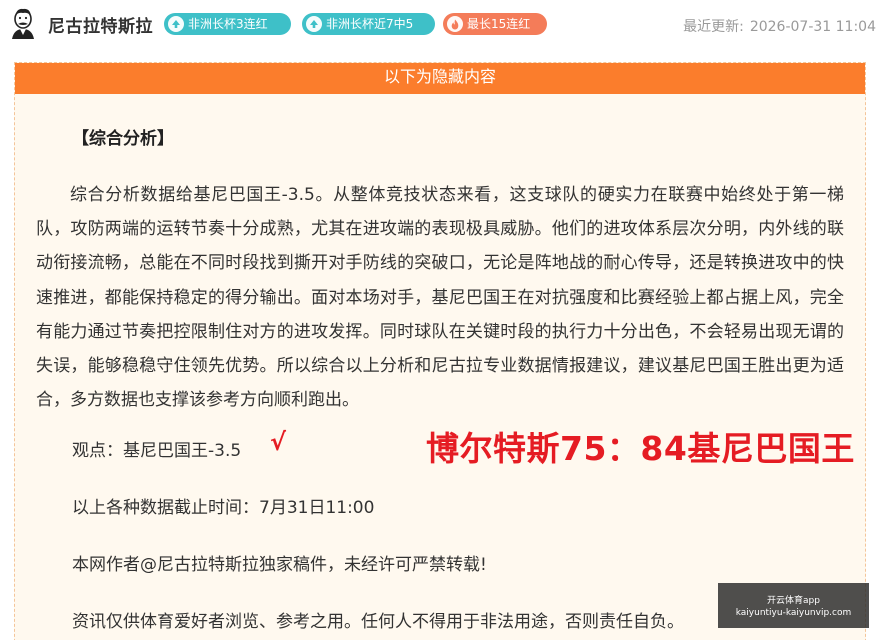  What do you see at coordinates (455, 24) in the screenshot?
I see `fire-icon` at bounding box center [455, 24].